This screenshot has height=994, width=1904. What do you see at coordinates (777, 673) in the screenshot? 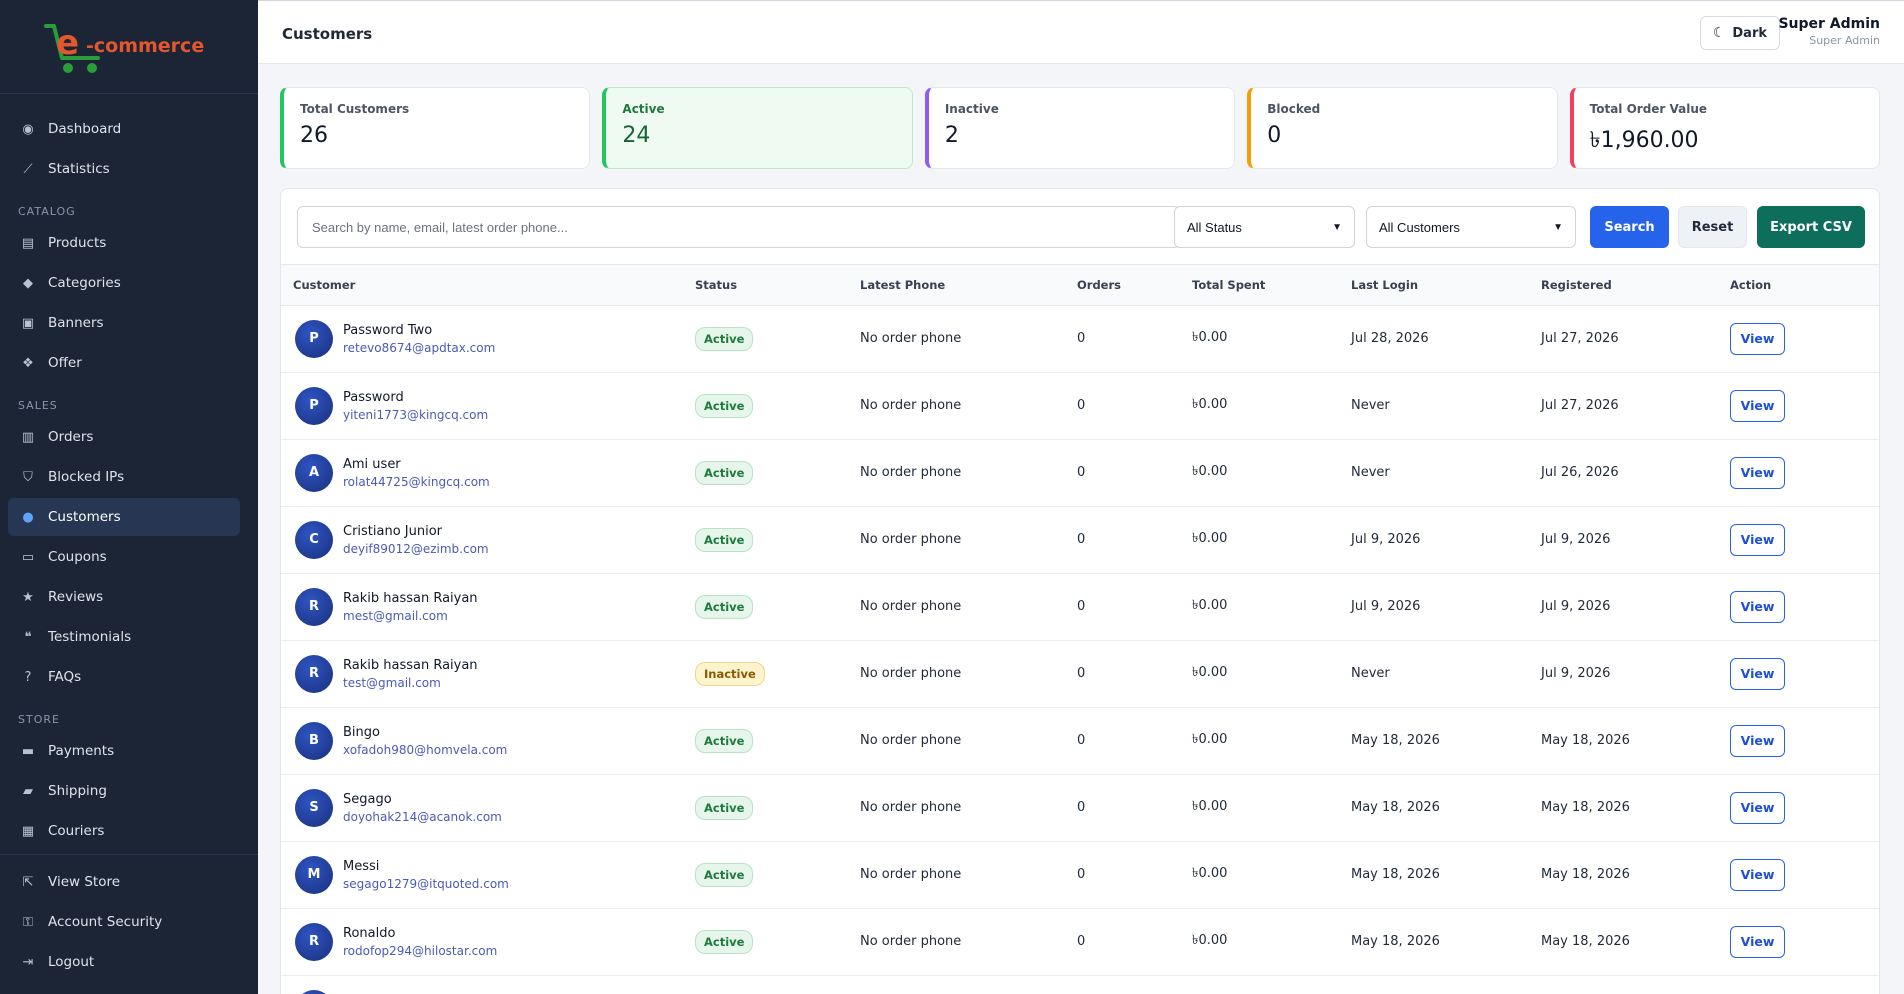
I see `status-cell: Inactive` at bounding box center [777, 673].